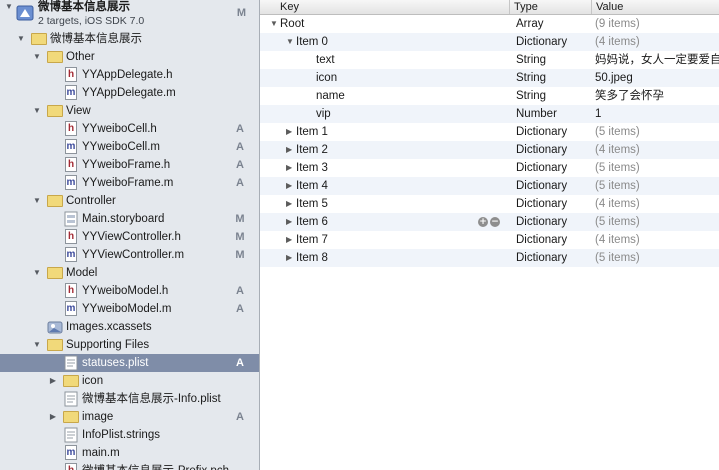  I want to click on plist-row: text String 妈妈说，女人一定要爱自己, so click(489, 60).